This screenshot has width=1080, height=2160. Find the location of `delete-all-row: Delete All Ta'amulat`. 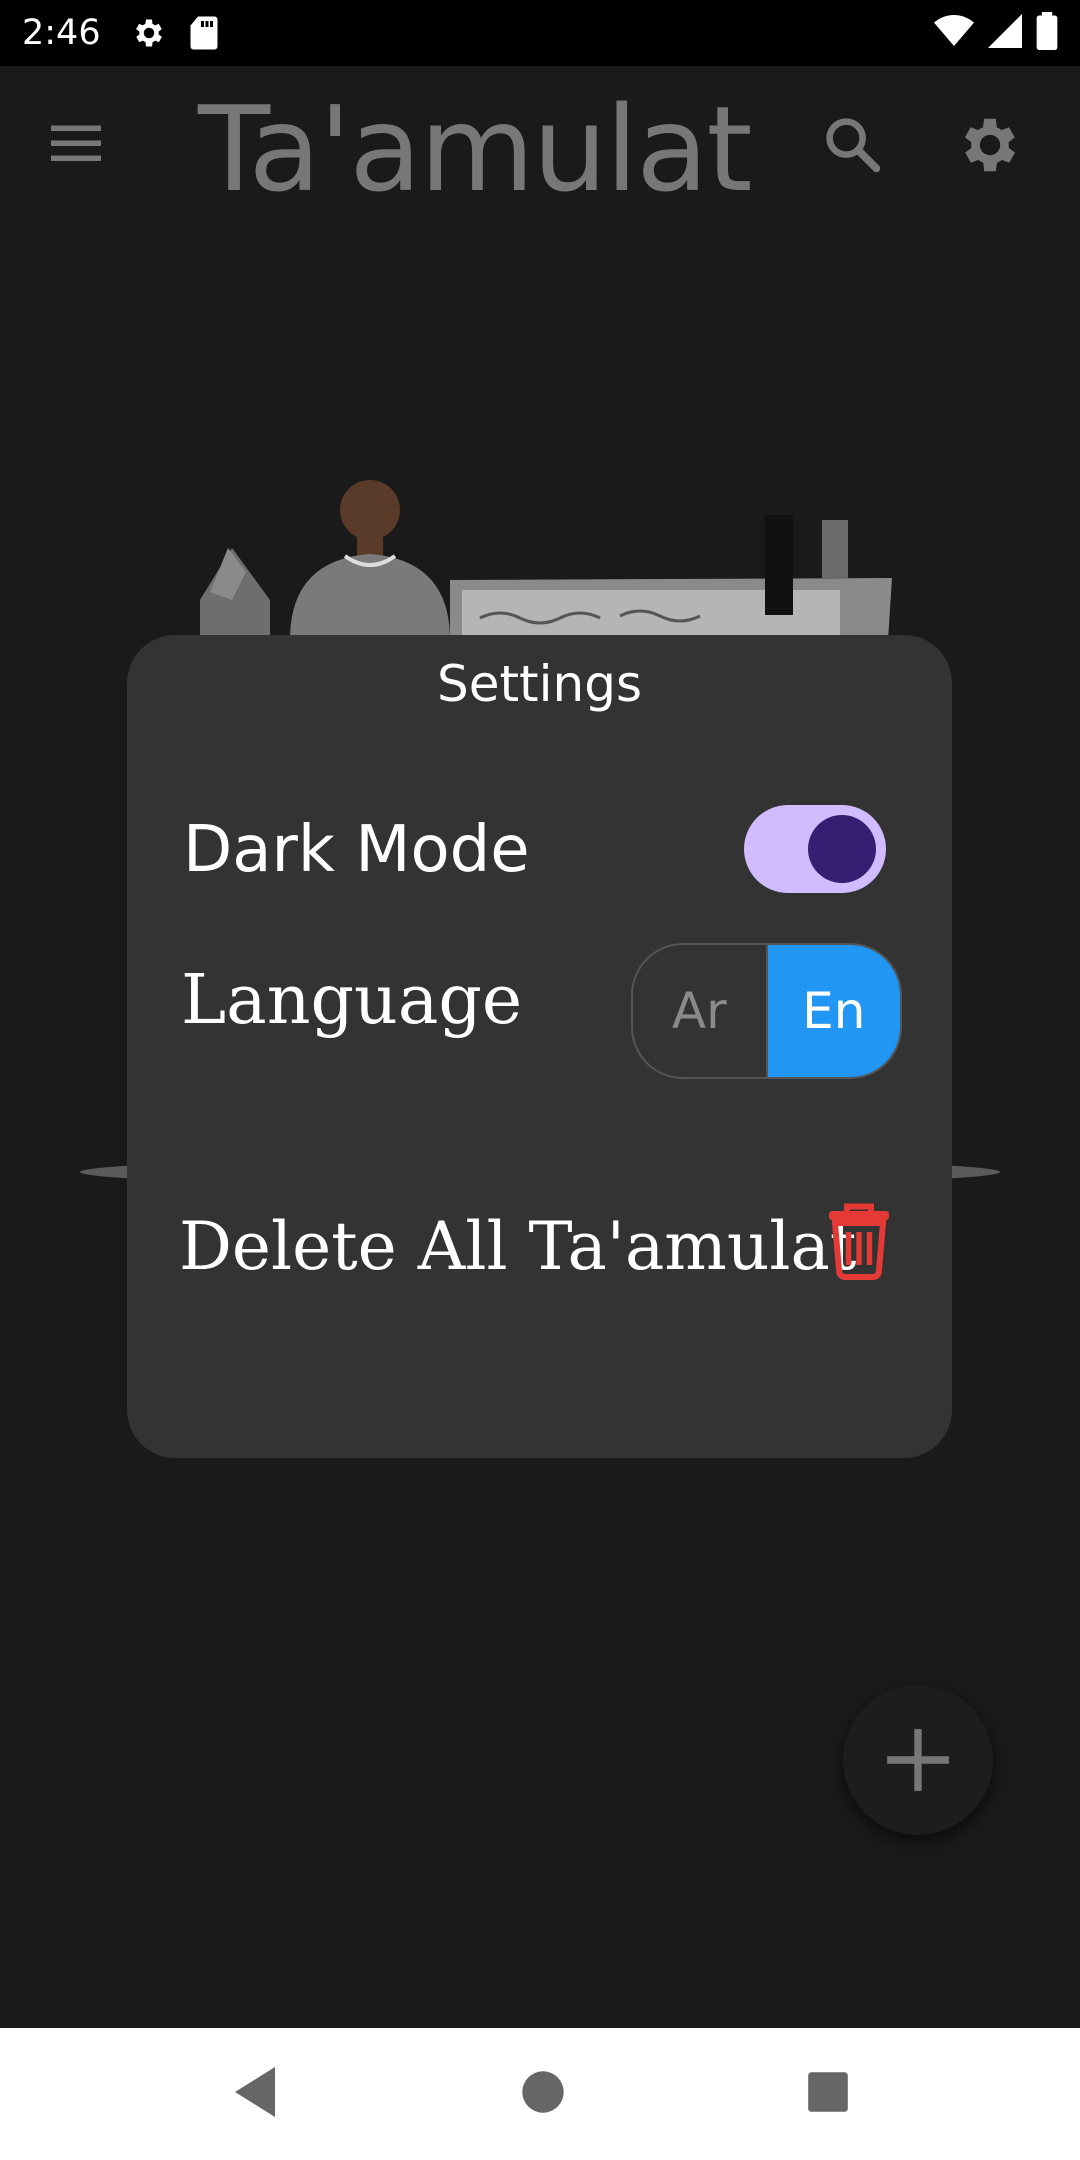

delete-all-row: Delete All Ta'amulat is located at coordinates (535, 1245).